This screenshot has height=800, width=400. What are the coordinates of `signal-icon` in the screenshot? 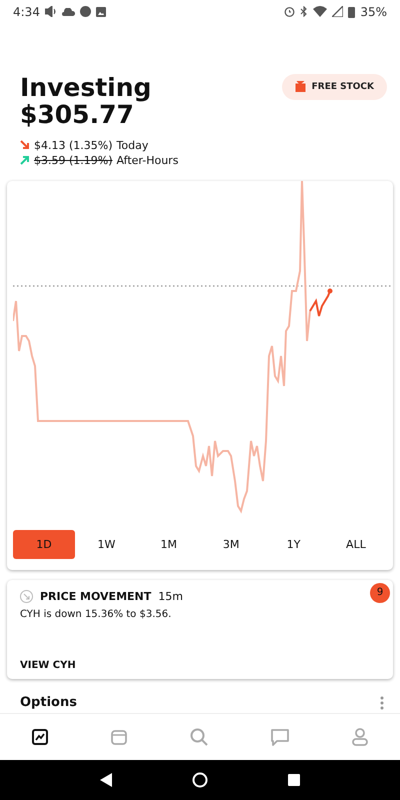 It's located at (338, 12).